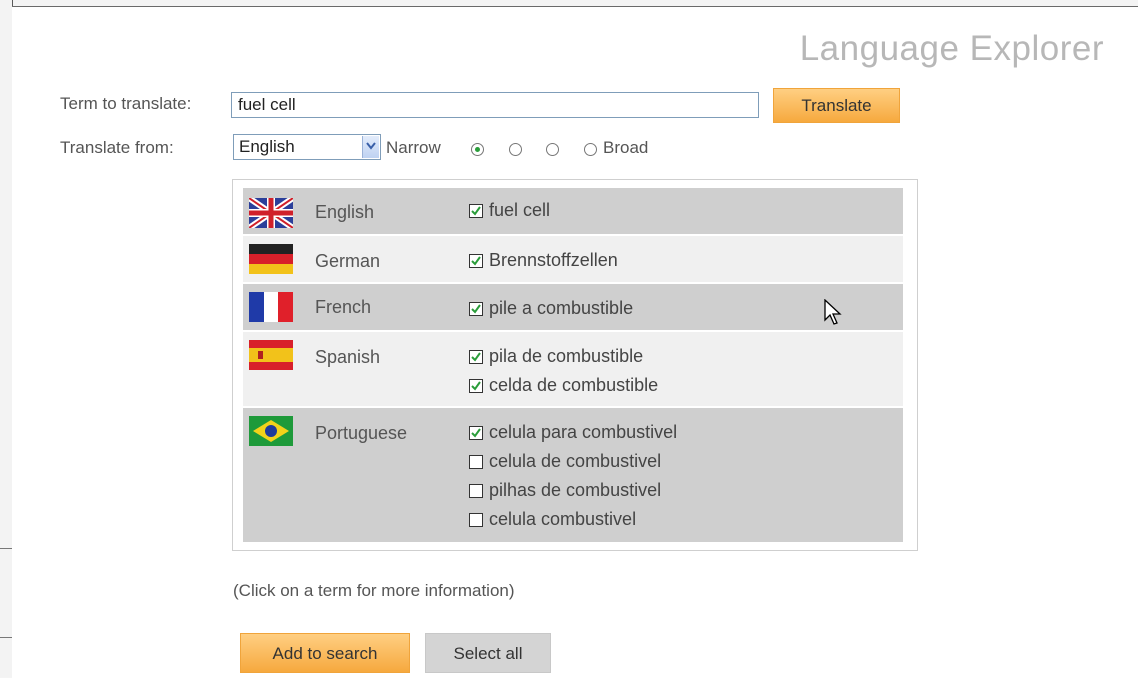 The image size is (1138, 678). I want to click on hint-text: (Click on a term for more information), so click(374, 590).